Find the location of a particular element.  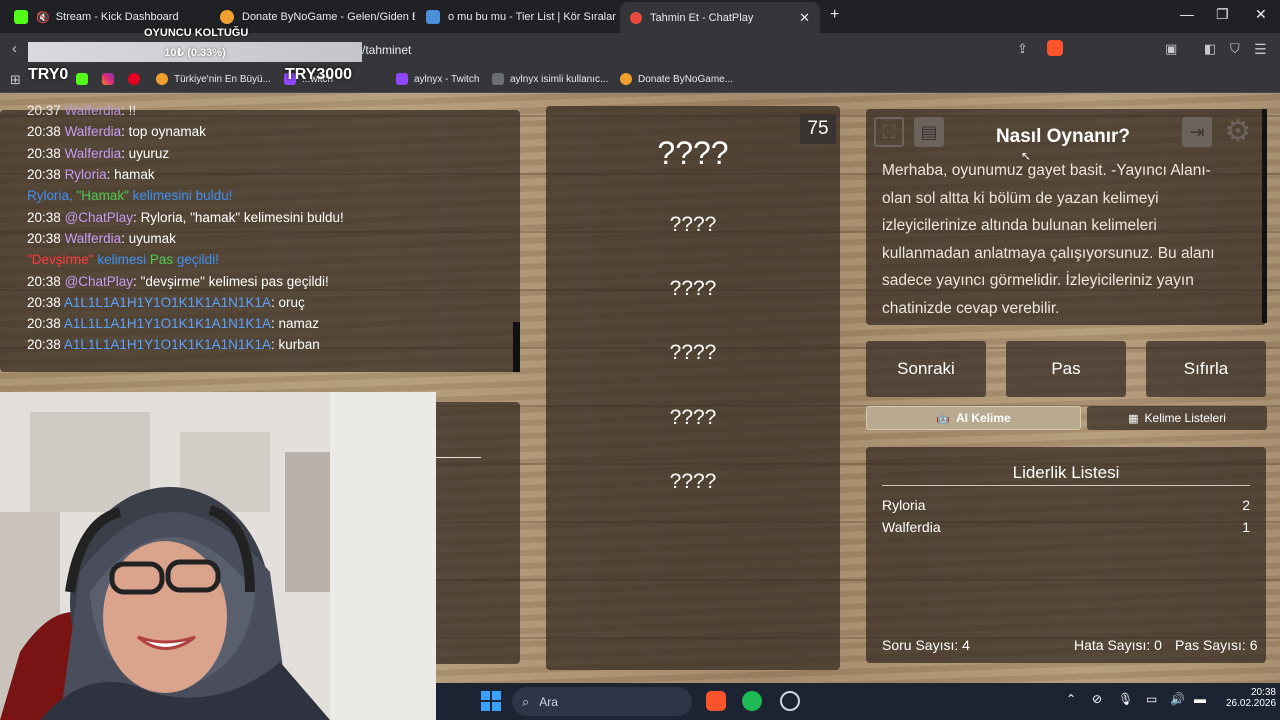

seat-label: OYUNCU KOLTUĞU is located at coordinates (196, 33).